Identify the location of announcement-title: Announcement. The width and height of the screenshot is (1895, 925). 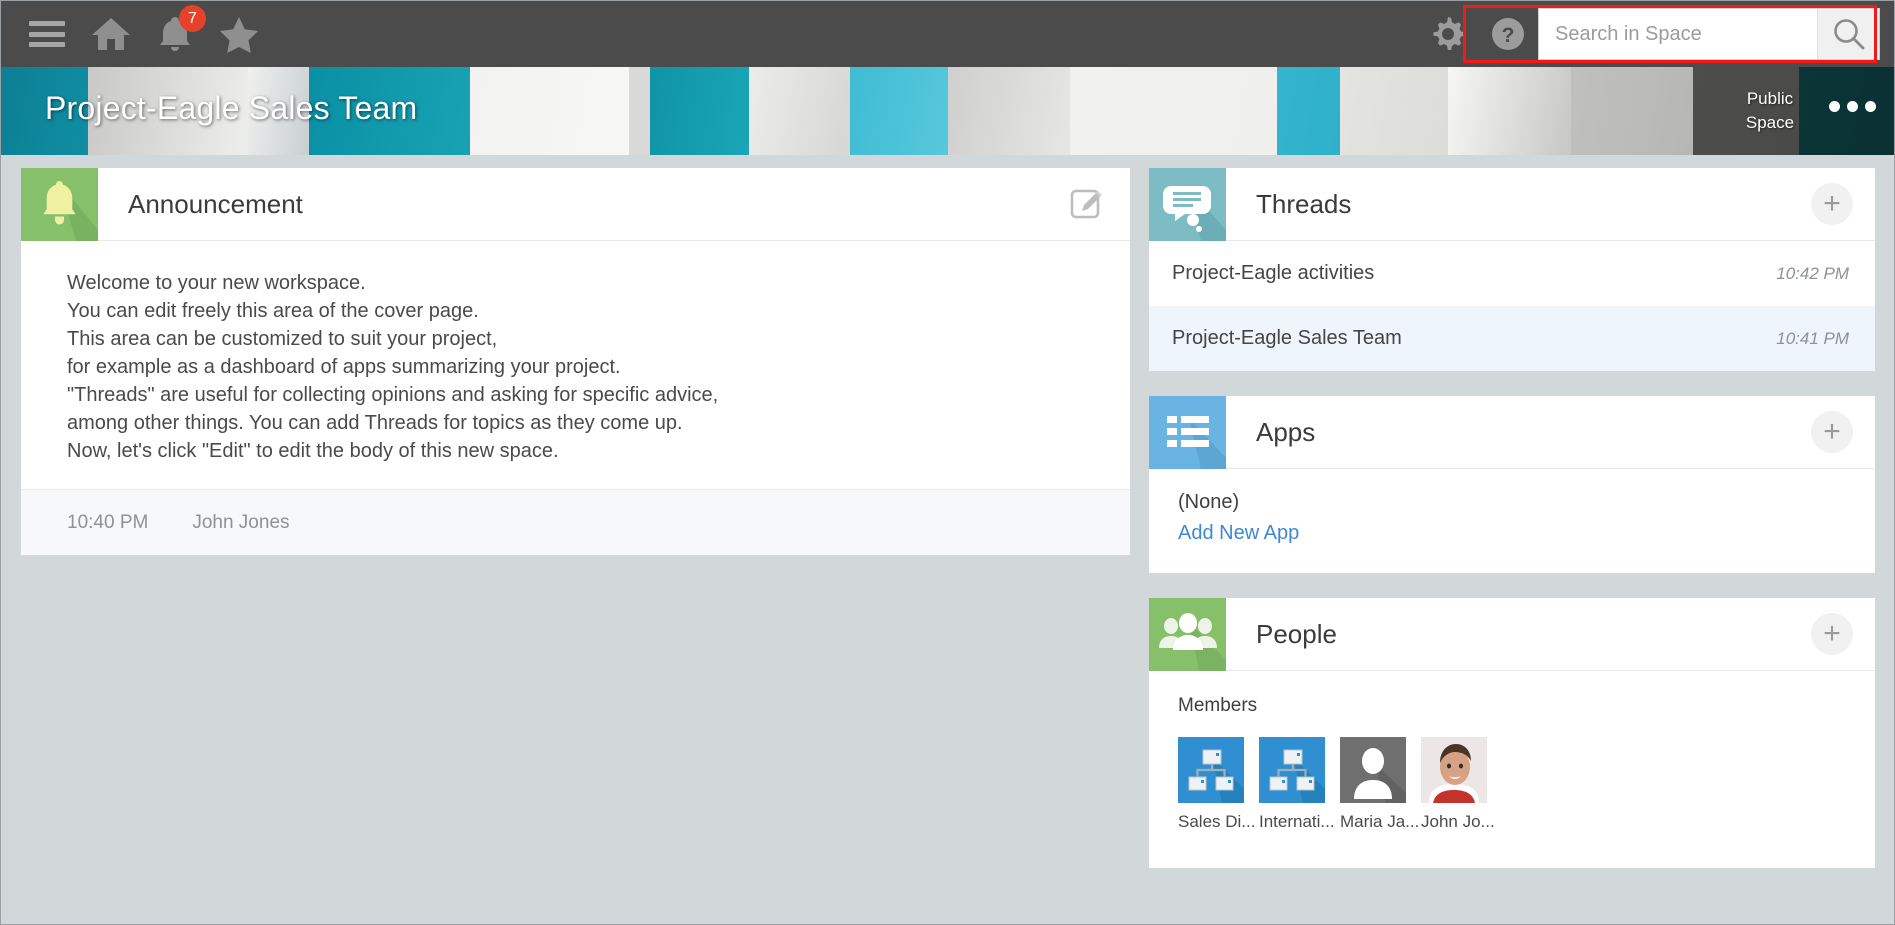
(215, 203).